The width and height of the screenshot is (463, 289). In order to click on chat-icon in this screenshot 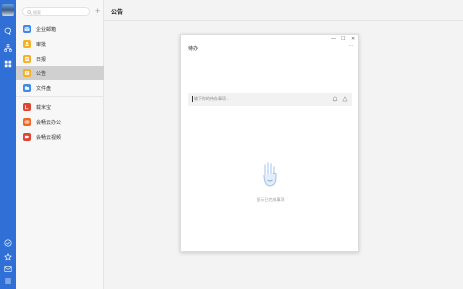, I will do `click(8, 31)`.